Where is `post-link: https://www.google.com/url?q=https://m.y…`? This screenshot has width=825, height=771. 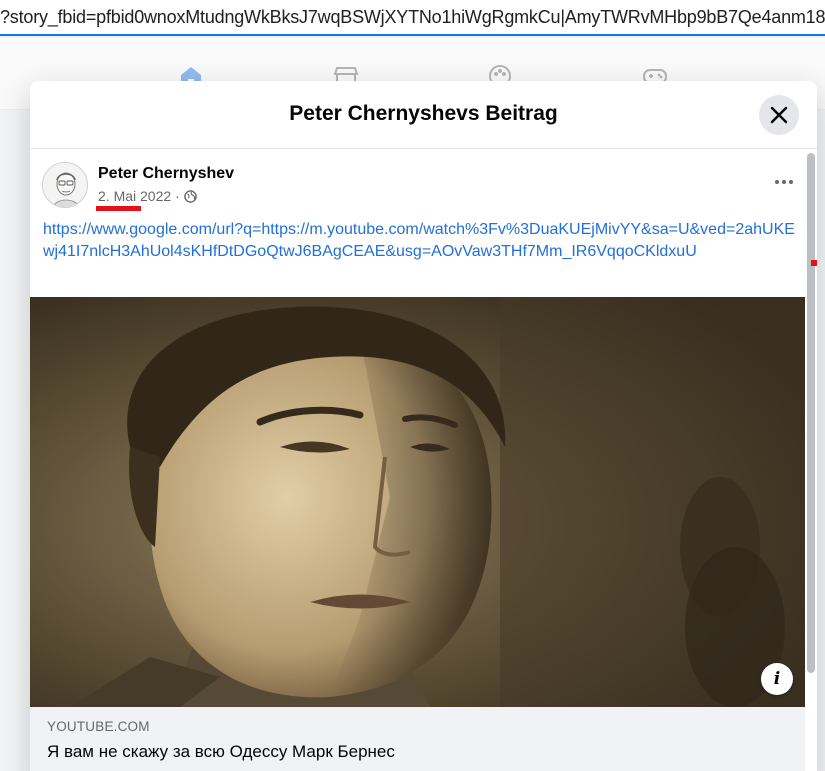 post-link: https://www.google.com/url?q=https://m.y… is located at coordinates (423, 241).